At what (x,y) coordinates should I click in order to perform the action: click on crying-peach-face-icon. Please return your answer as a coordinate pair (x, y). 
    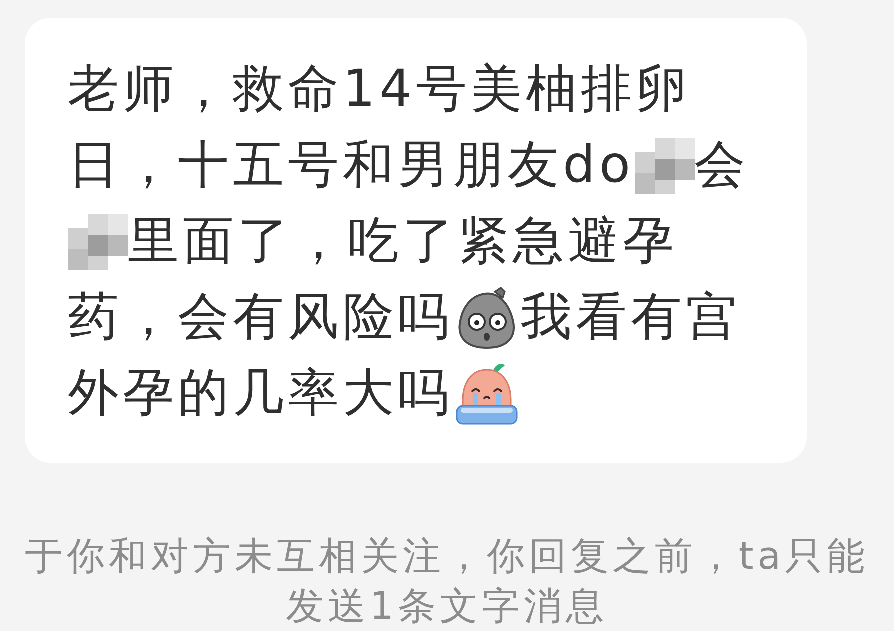
    Looking at the image, I should click on (487, 394).